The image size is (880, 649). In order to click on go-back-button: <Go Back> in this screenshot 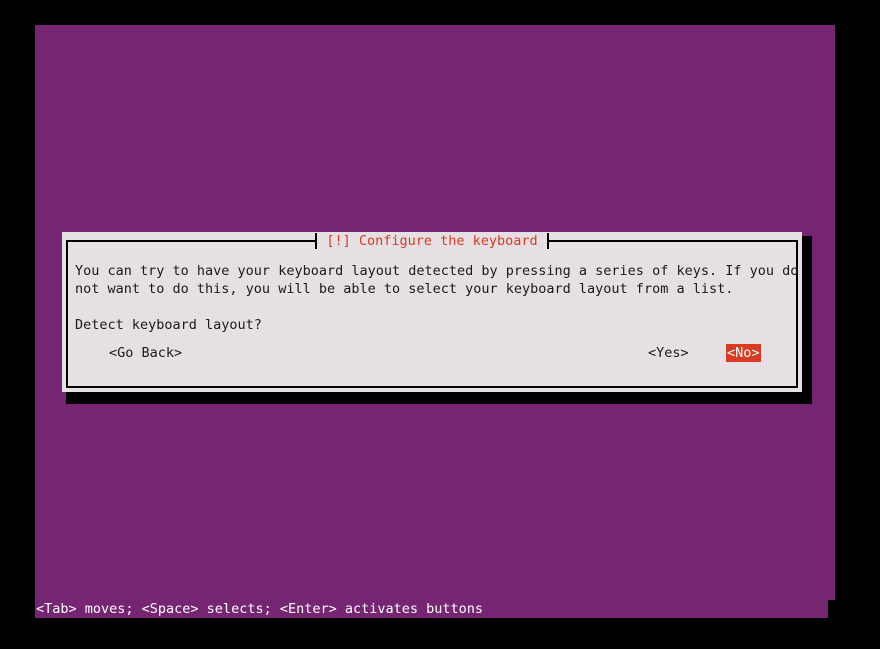, I will do `click(145, 353)`.